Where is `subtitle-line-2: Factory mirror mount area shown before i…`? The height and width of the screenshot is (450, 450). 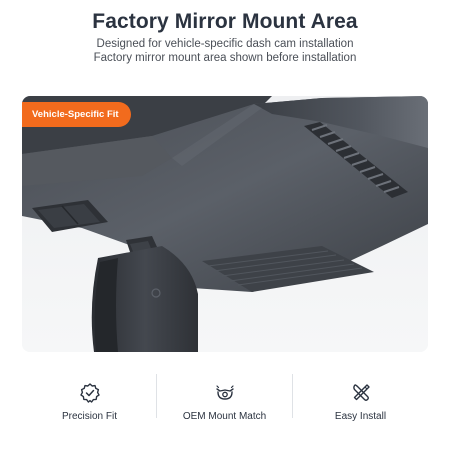
subtitle-line-2: Factory mirror mount area shown before i… is located at coordinates (225, 58).